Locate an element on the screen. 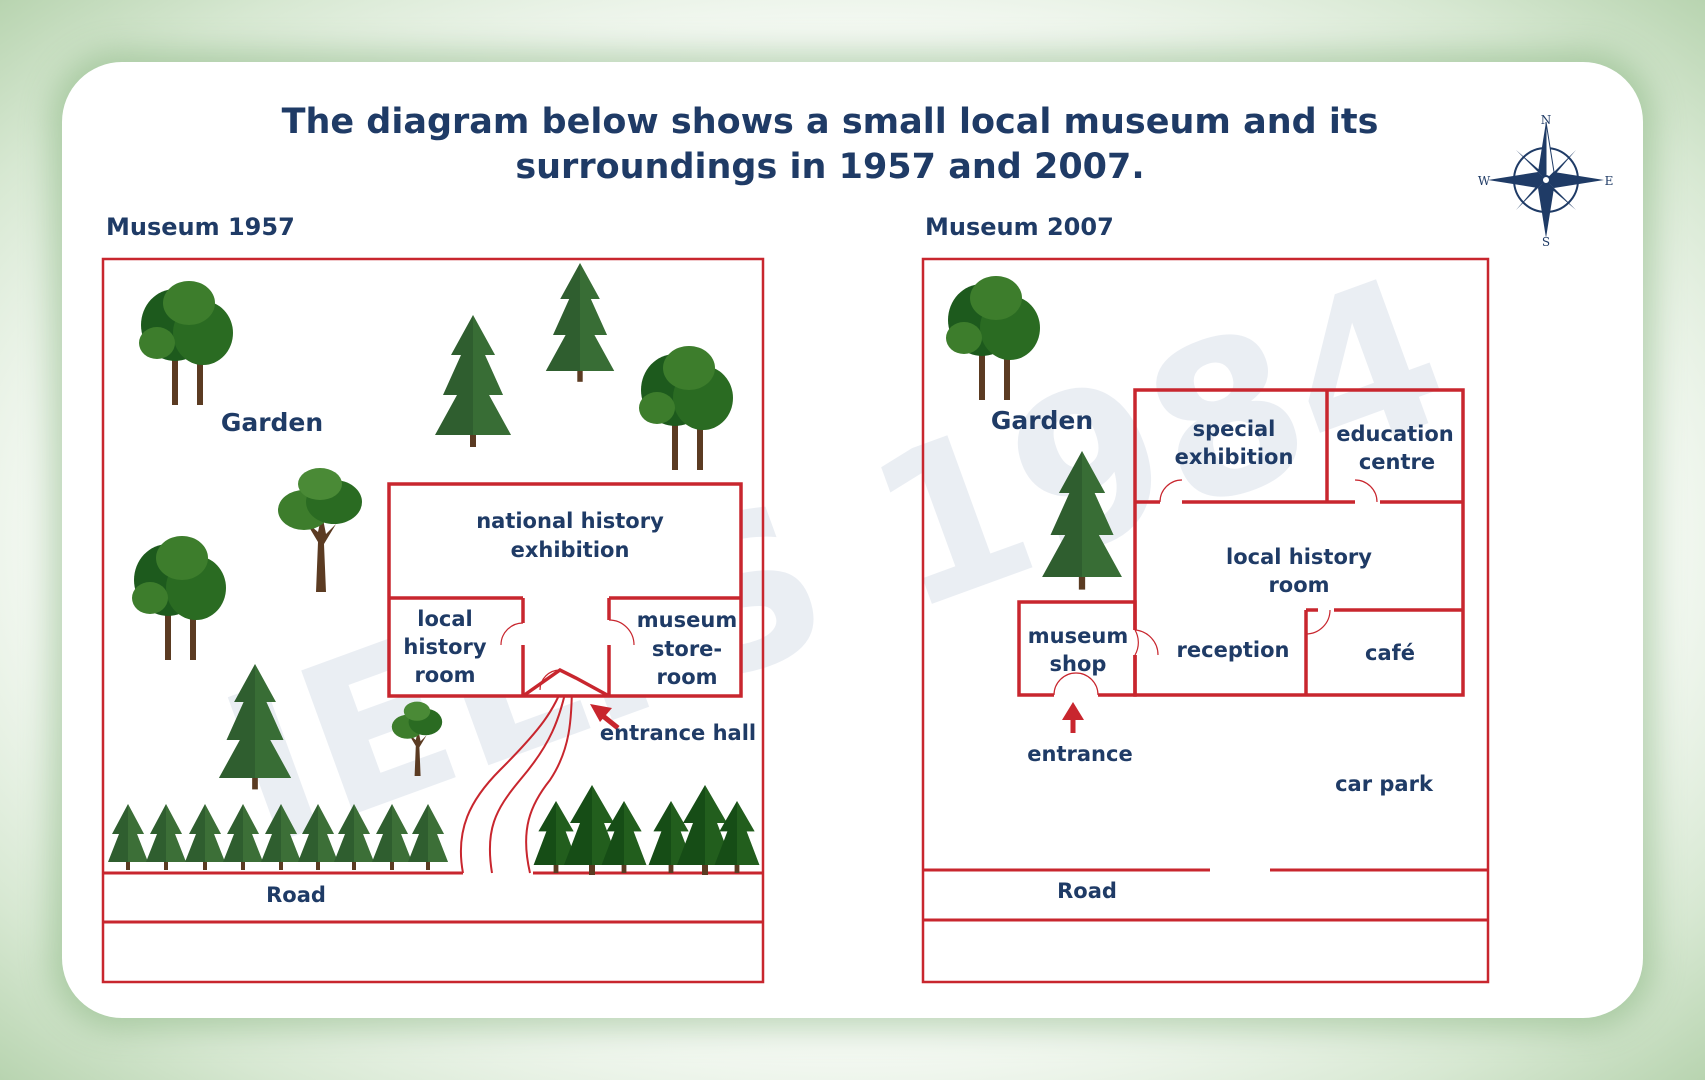  tree-row-right is located at coordinates (646, 830).